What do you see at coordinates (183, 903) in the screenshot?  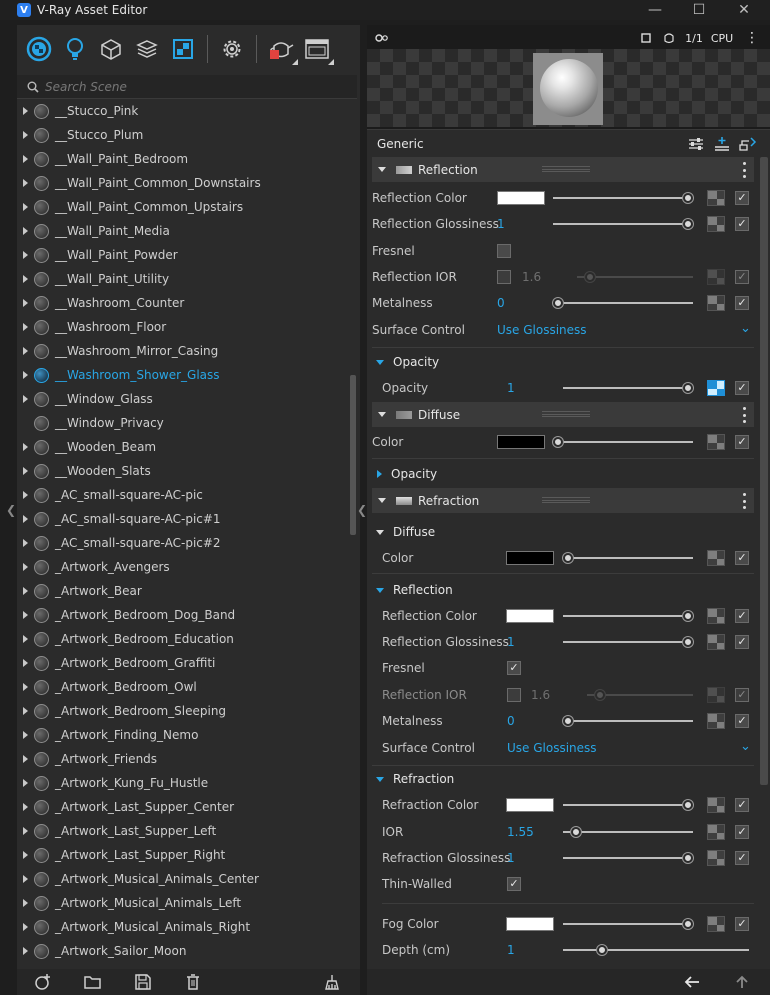 I see `tree-row: _Artwork_Musical_Animals_Left` at bounding box center [183, 903].